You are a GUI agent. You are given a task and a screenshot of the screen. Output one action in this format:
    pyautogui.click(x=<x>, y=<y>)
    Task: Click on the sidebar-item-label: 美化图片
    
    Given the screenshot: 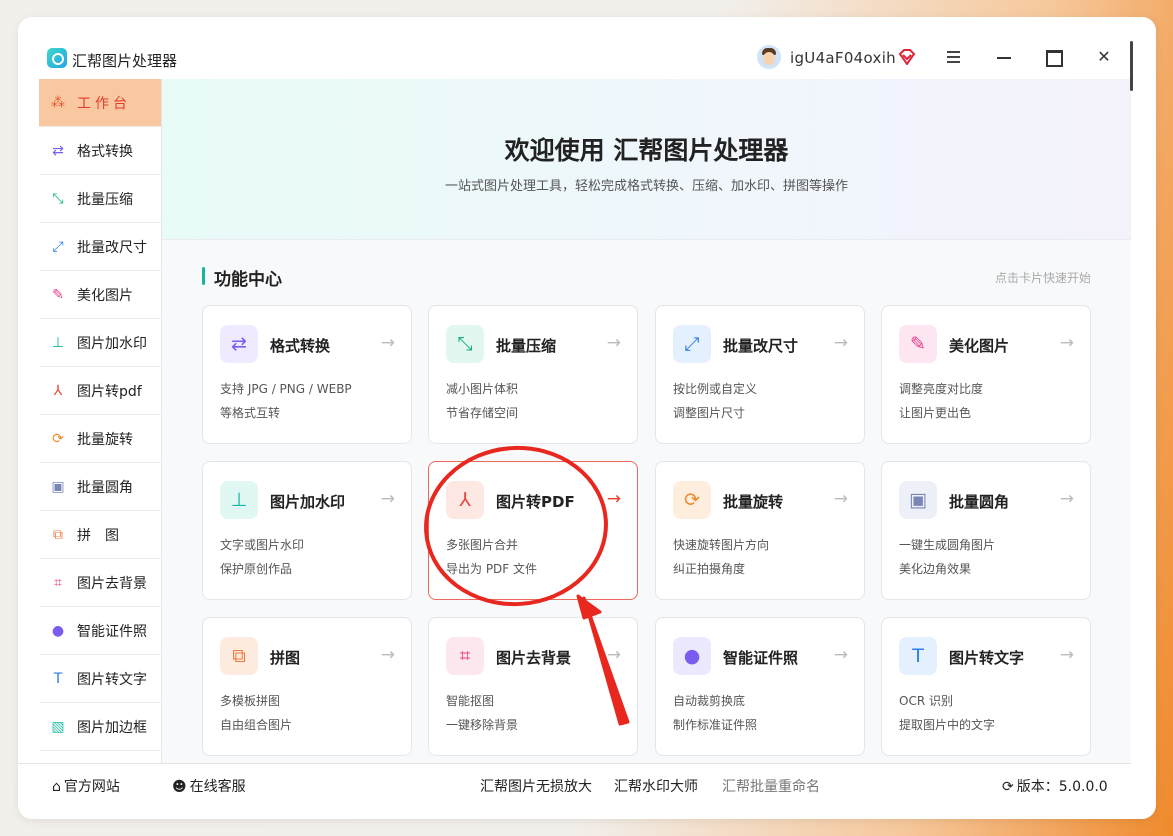 What is the action you would take?
    pyautogui.click(x=105, y=295)
    